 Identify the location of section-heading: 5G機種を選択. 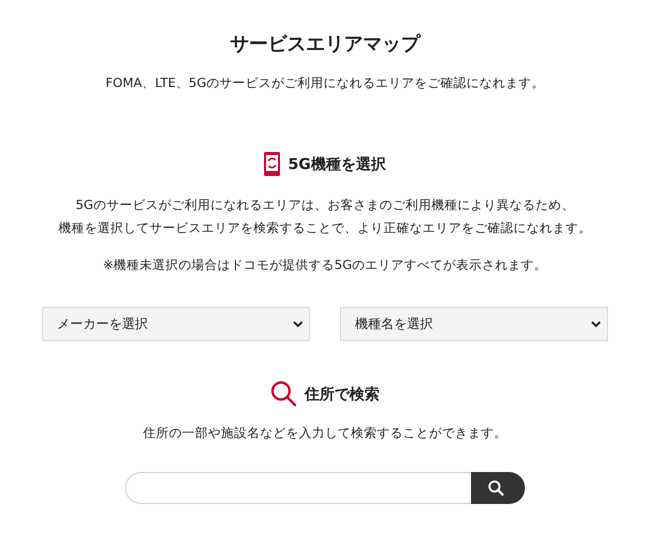
(337, 164).